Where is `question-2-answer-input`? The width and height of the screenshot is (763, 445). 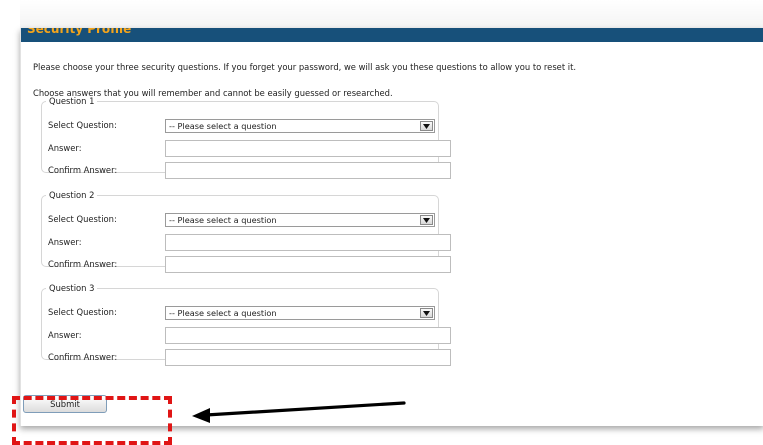
question-2-answer-input is located at coordinates (308, 242).